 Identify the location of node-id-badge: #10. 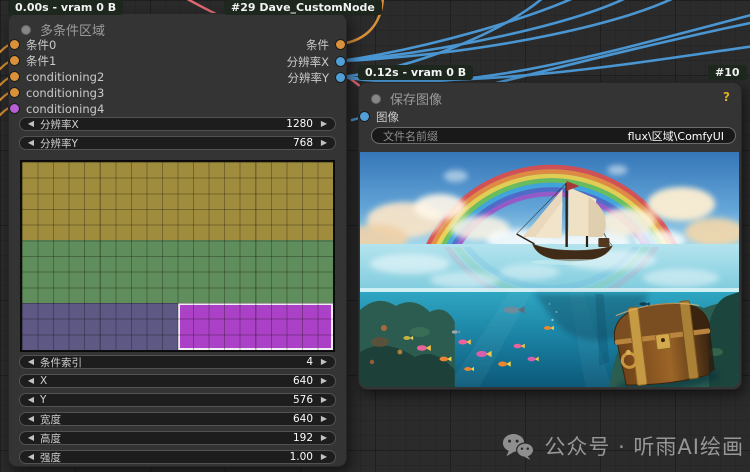
(727, 72).